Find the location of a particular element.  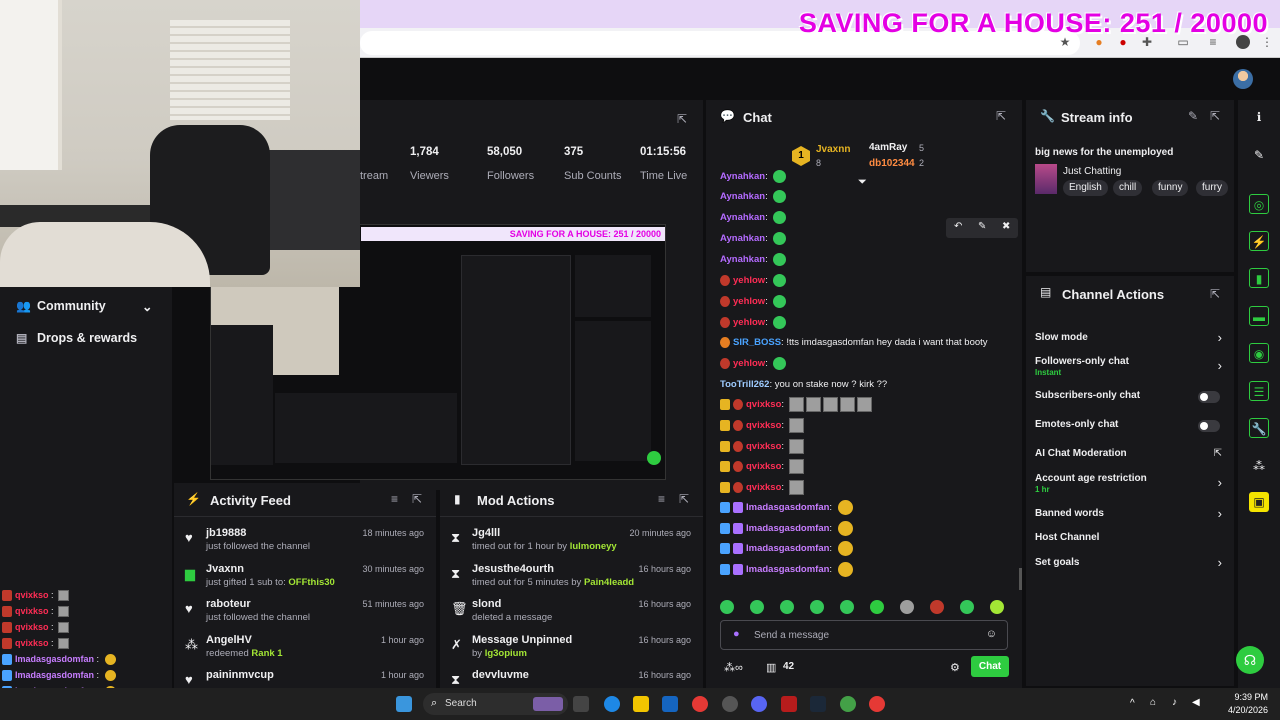

leader-first-name: Jvaxnn is located at coordinates (833, 149).